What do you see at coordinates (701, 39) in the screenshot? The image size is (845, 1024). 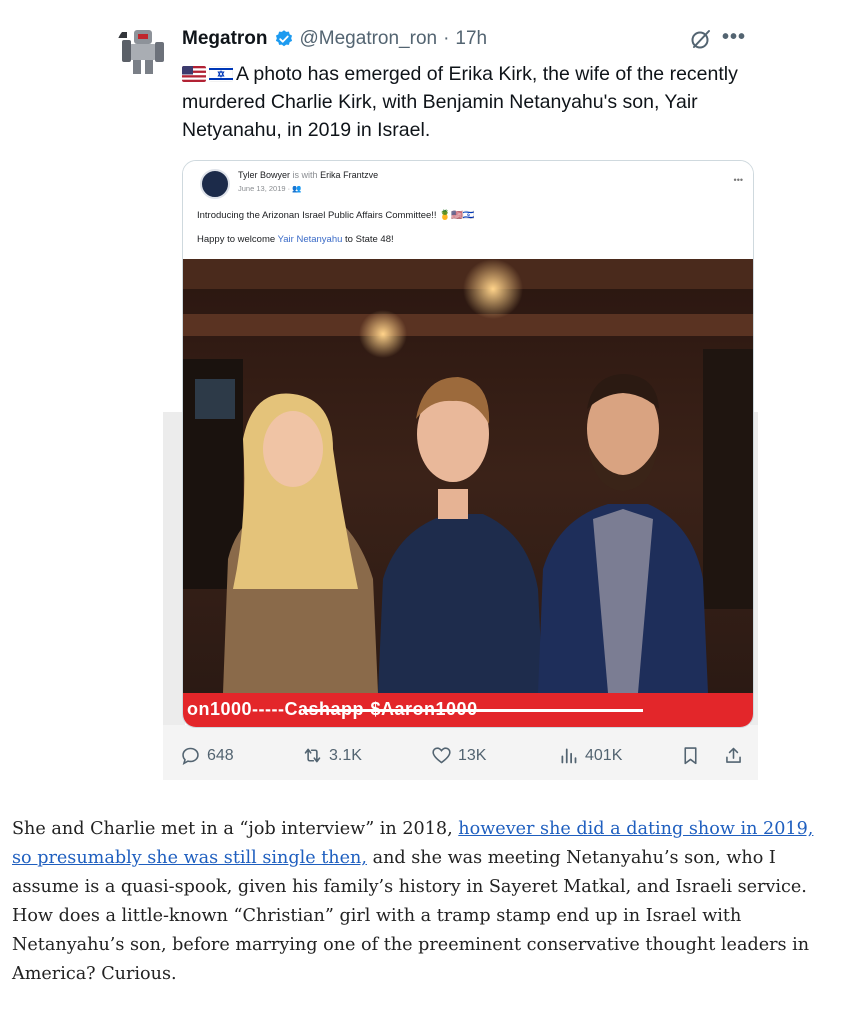 I see `grok-icon` at bounding box center [701, 39].